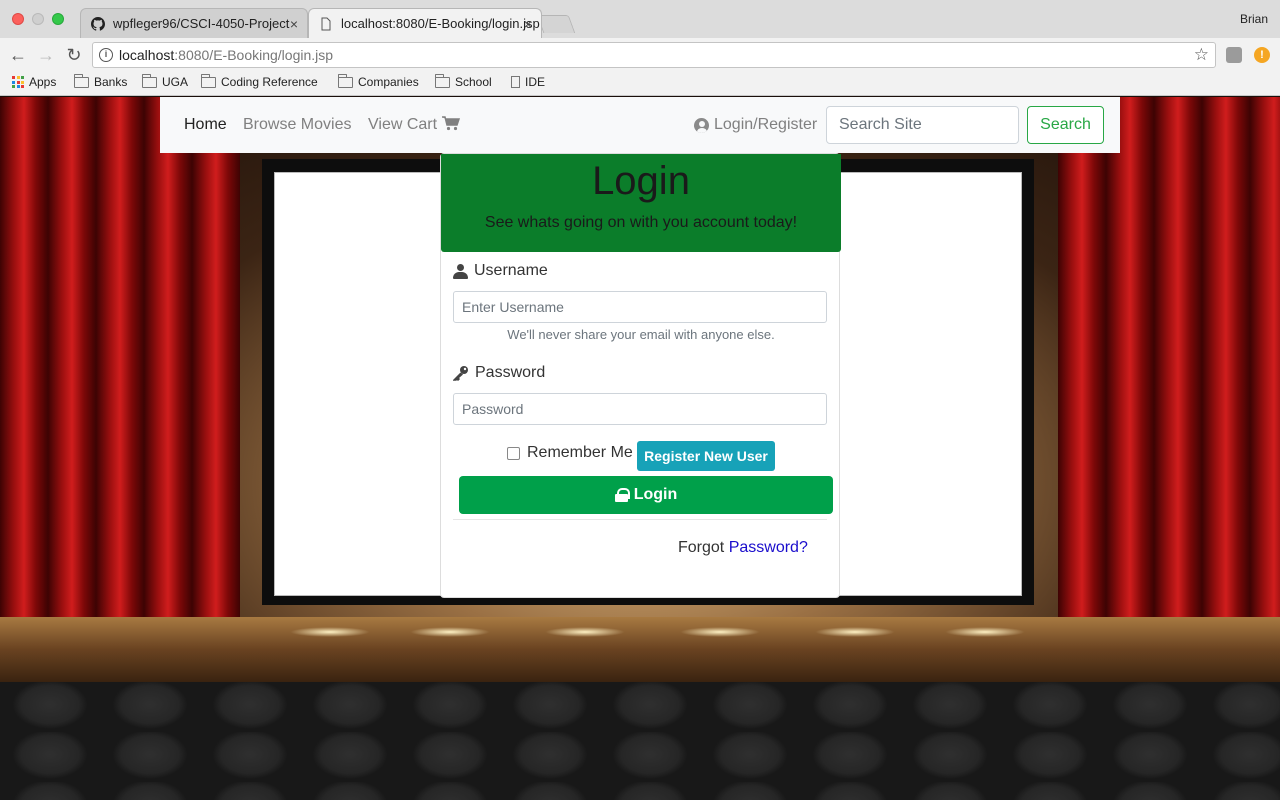 Image resolution: width=1280 pixels, height=800 pixels. What do you see at coordinates (18, 19) in the screenshot?
I see `window-close-button` at bounding box center [18, 19].